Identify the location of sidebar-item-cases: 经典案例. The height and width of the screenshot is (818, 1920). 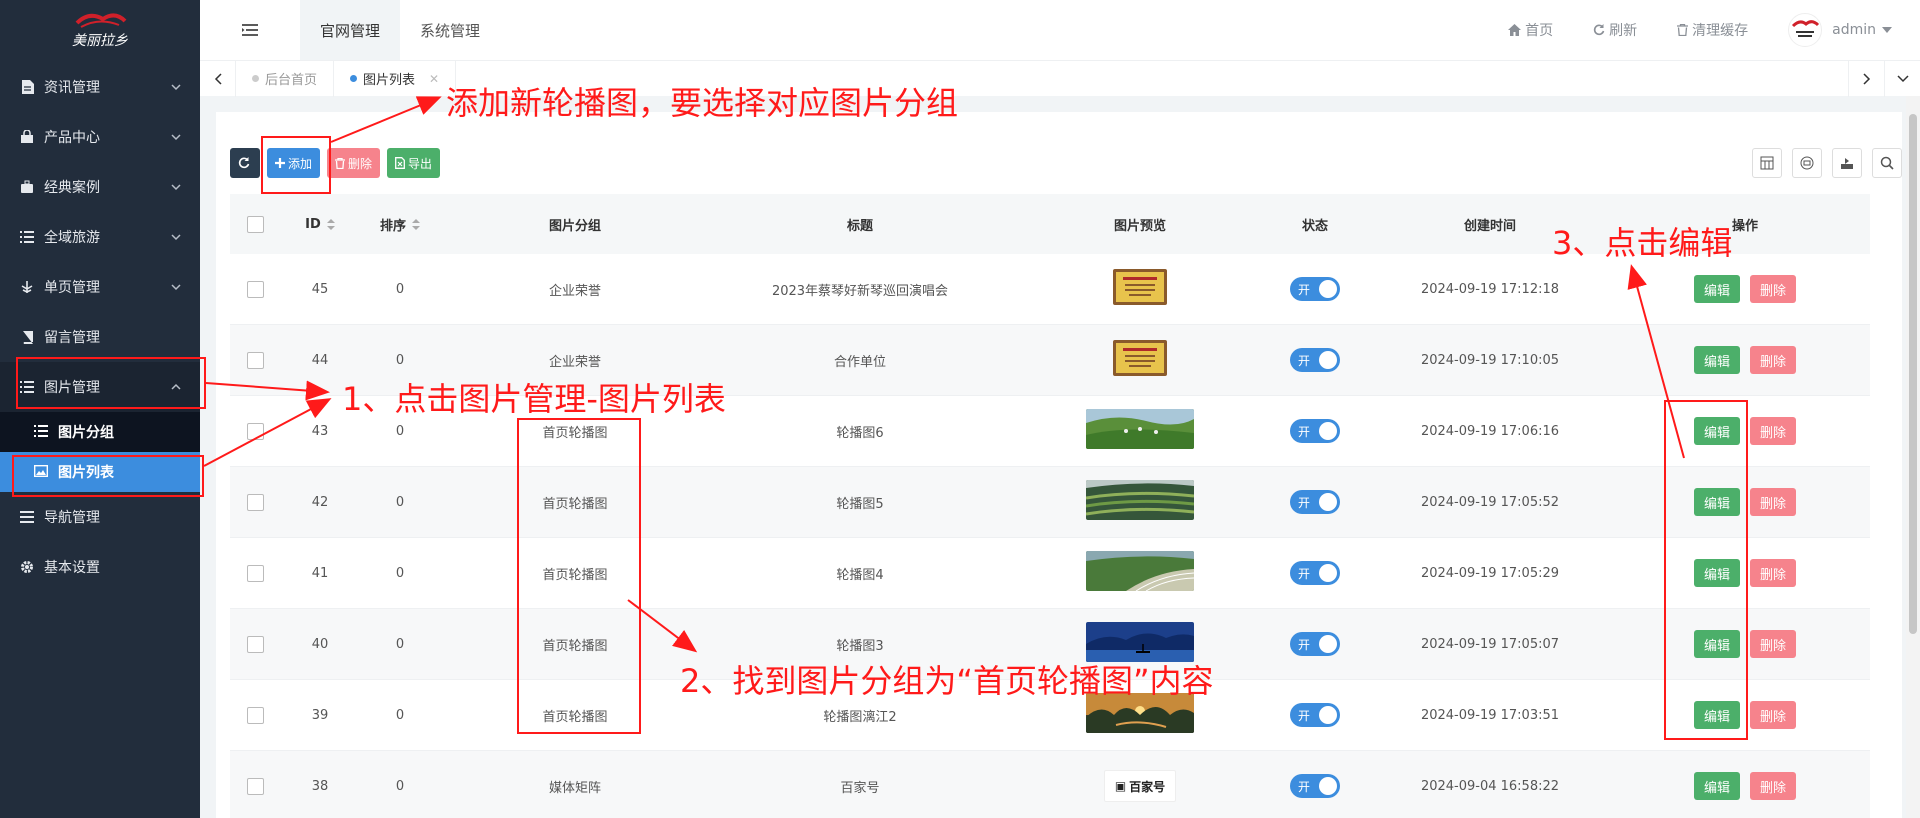
(100, 187).